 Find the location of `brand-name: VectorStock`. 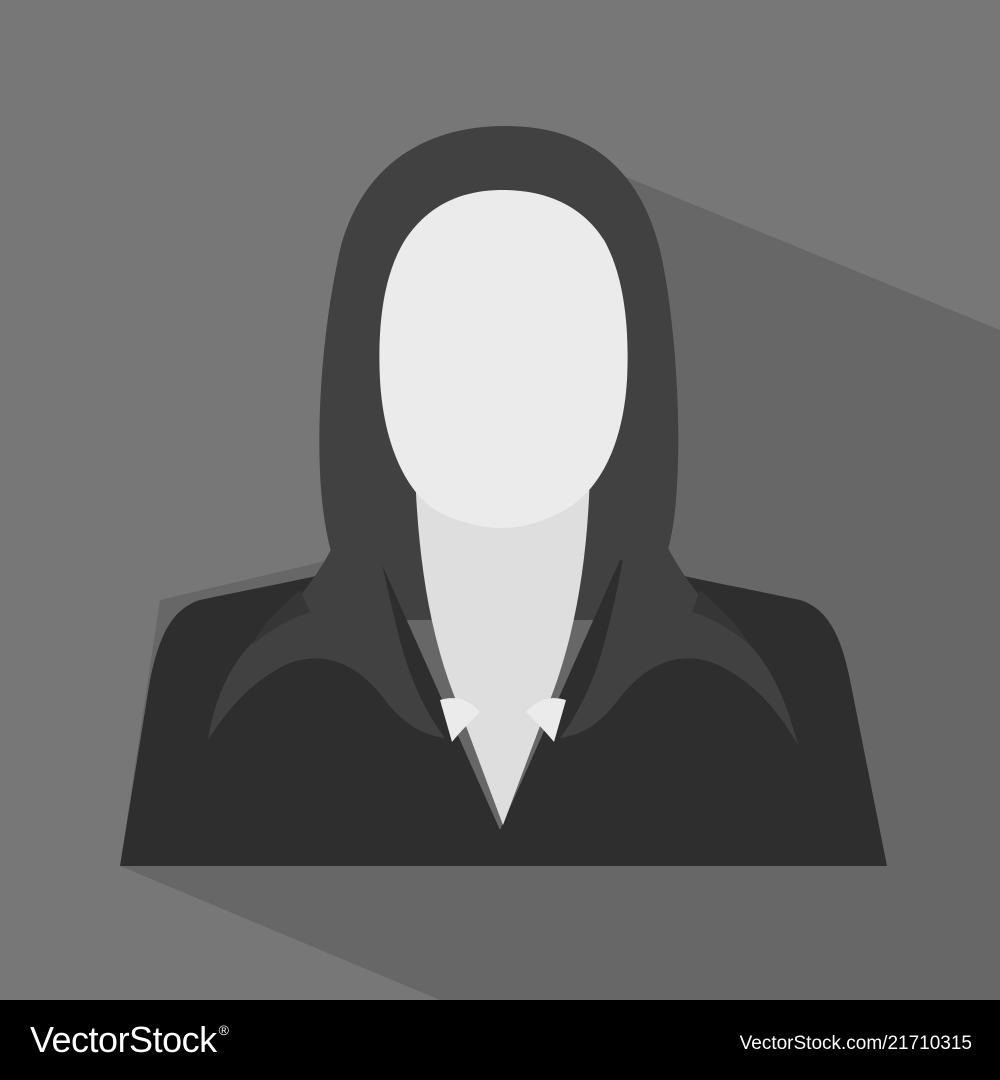

brand-name: VectorStock is located at coordinates (123, 1039).